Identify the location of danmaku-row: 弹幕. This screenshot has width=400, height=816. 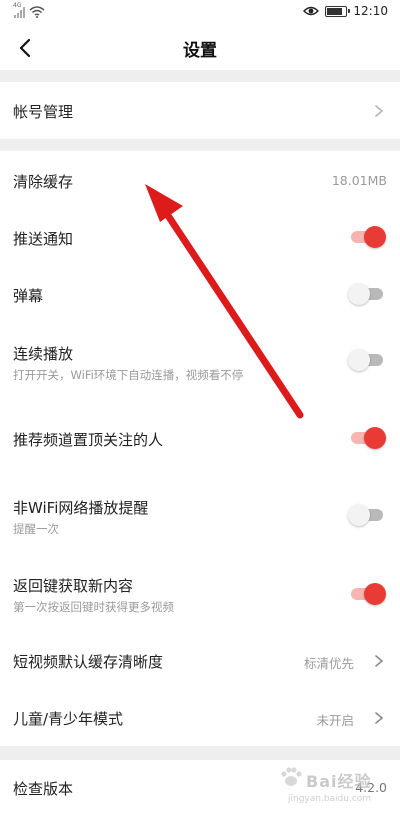
(200, 294).